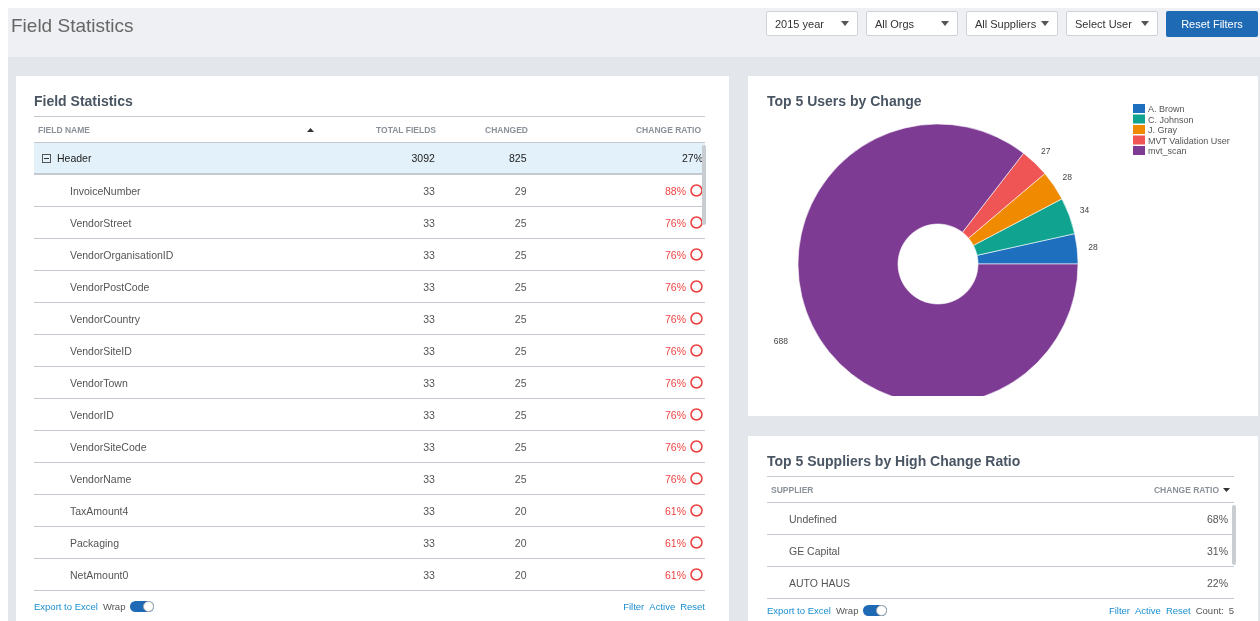 The image size is (1260, 621). What do you see at coordinates (72, 26) in the screenshot?
I see `page-title: Field Statistics` at bounding box center [72, 26].